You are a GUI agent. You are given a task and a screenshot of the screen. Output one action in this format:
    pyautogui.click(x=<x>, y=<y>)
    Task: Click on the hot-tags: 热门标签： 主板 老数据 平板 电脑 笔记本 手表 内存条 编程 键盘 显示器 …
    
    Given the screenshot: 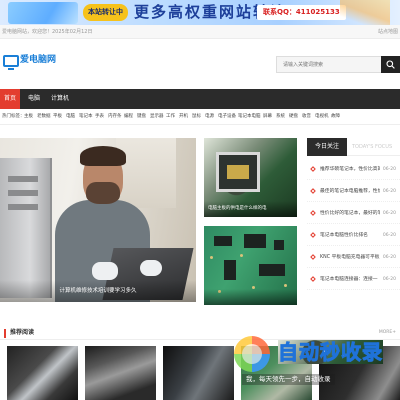 What is the action you would take?
    pyautogui.click(x=200, y=117)
    